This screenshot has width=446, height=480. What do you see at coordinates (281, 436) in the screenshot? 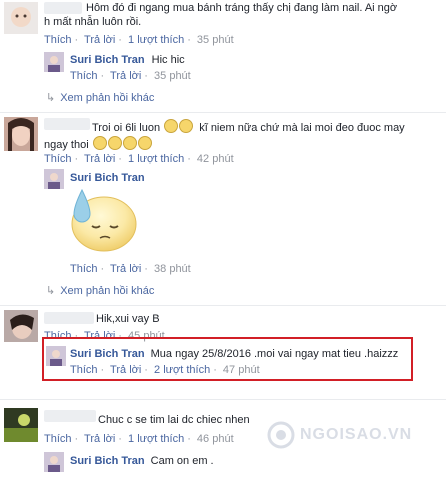
I see `watermark-logo-icon` at bounding box center [281, 436].